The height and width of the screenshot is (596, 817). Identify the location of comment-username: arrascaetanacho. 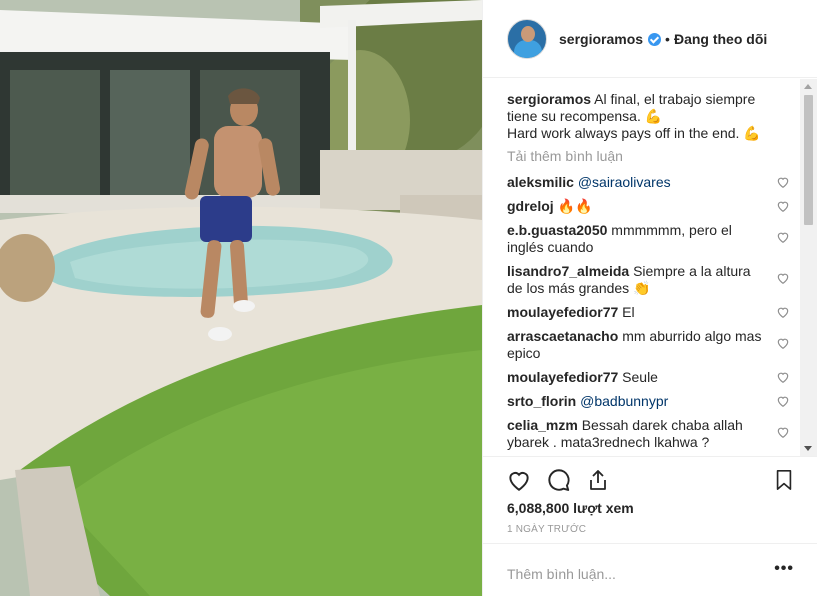
(562, 336).